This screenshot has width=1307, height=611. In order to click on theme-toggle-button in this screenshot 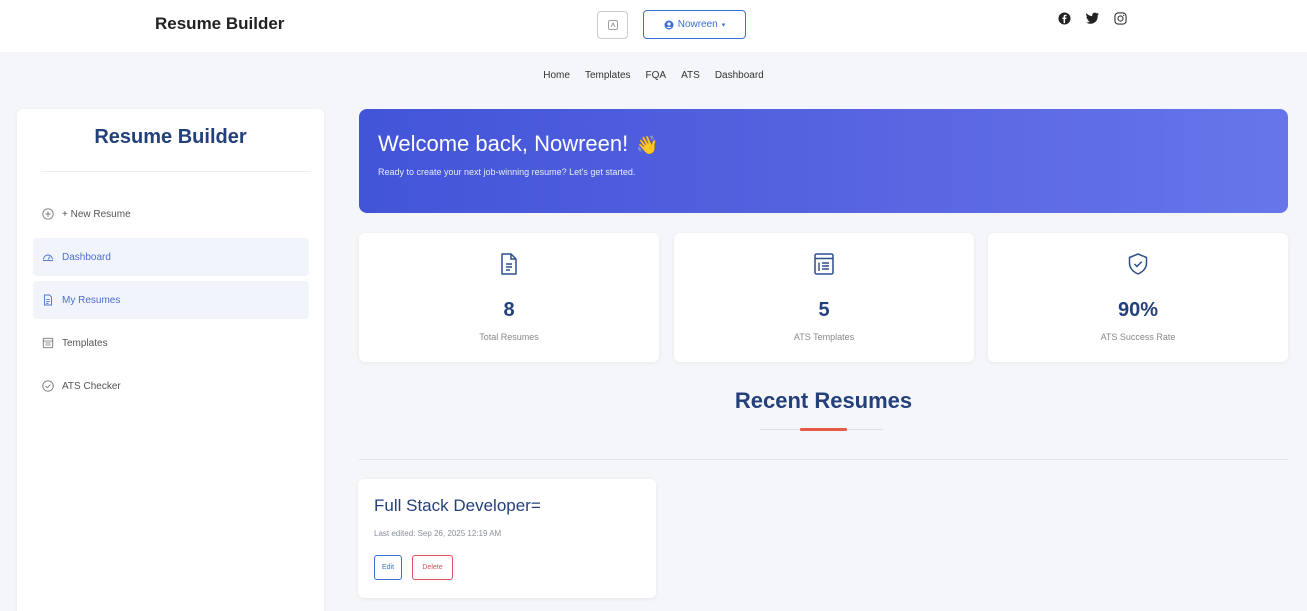, I will do `click(612, 25)`.